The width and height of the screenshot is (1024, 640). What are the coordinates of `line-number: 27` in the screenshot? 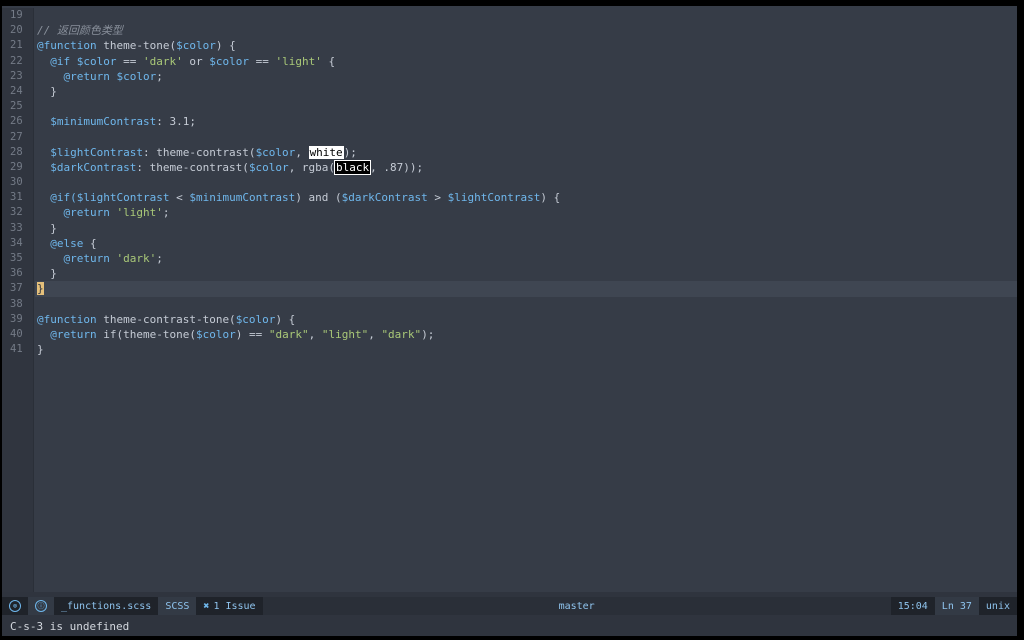 It's located at (16, 136).